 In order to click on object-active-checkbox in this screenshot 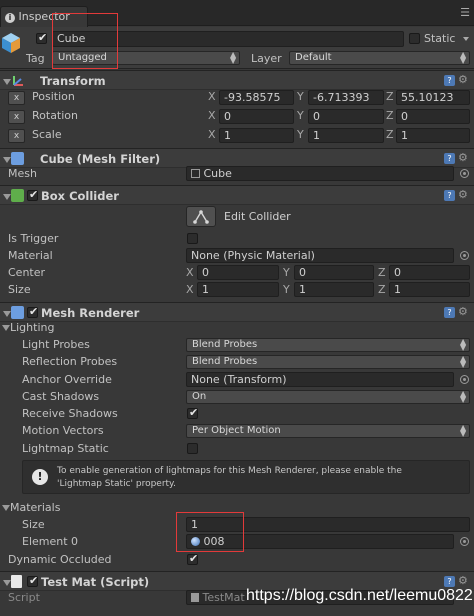, I will do `click(41, 37)`.